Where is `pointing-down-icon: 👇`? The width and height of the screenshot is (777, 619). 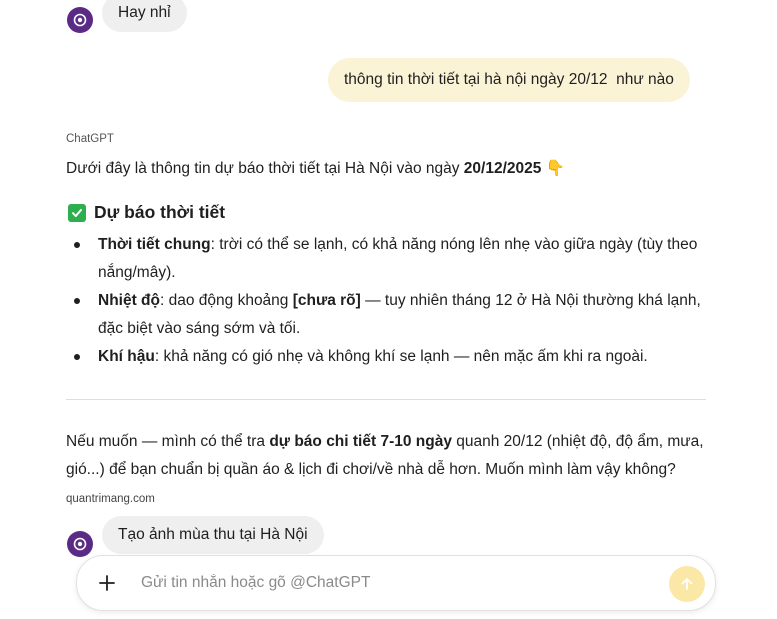
pointing-down-icon: 👇 is located at coordinates (555, 168).